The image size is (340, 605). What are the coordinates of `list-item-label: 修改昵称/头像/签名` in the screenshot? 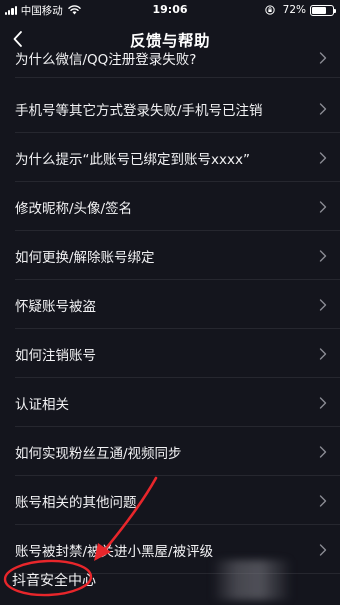 It's located at (74, 208).